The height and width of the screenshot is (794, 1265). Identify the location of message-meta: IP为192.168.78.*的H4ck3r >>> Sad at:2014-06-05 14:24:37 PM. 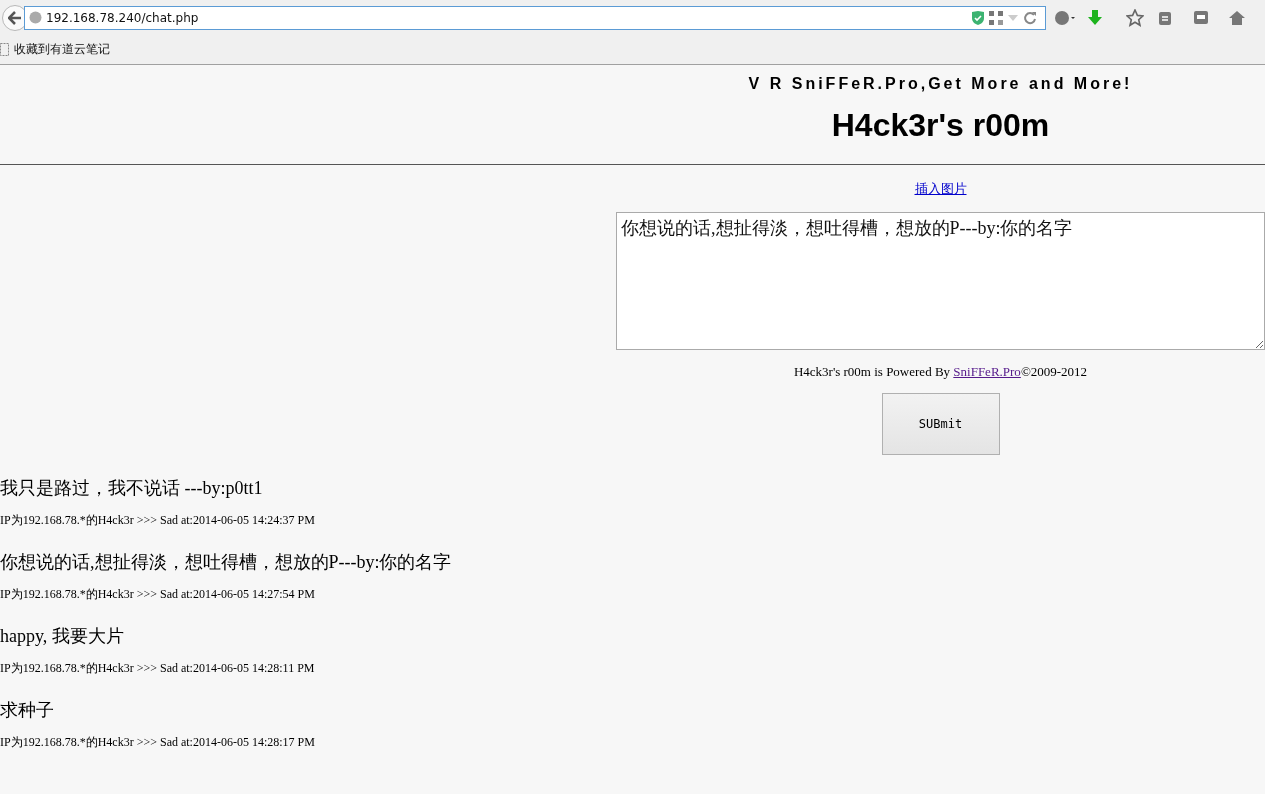
(158, 520).